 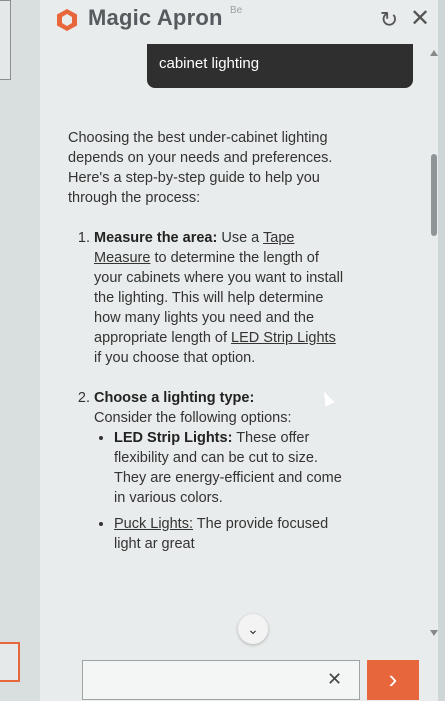 What do you see at coordinates (236, 10) in the screenshot?
I see `beta-badge: Be` at bounding box center [236, 10].